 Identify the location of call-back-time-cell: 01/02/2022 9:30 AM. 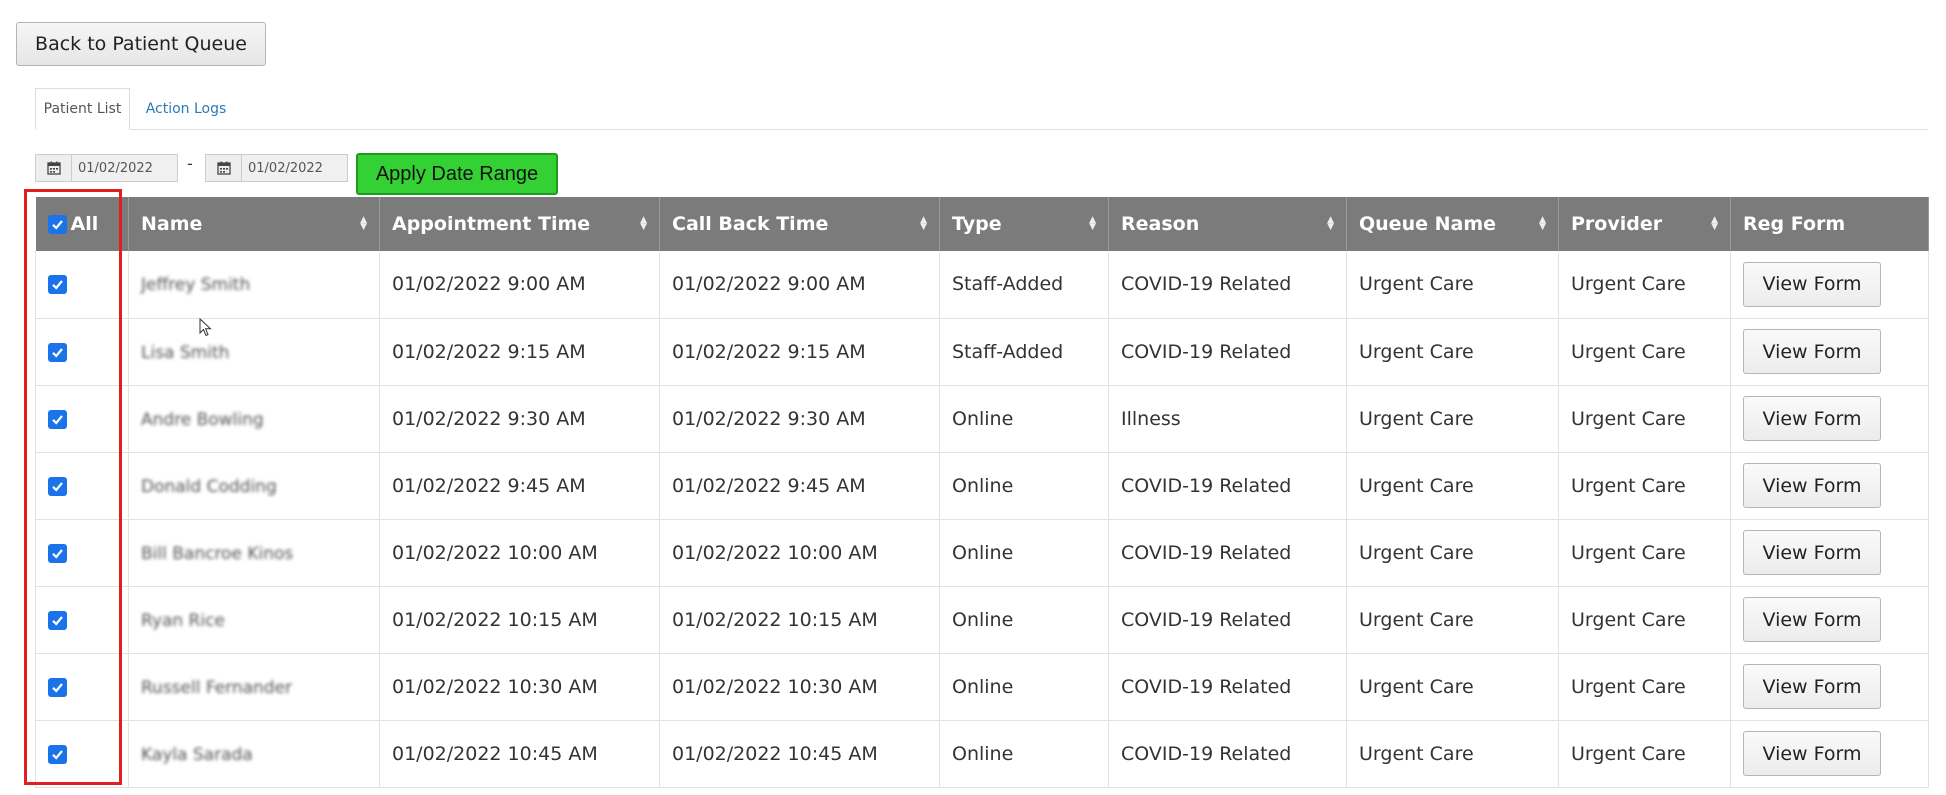
(799, 419).